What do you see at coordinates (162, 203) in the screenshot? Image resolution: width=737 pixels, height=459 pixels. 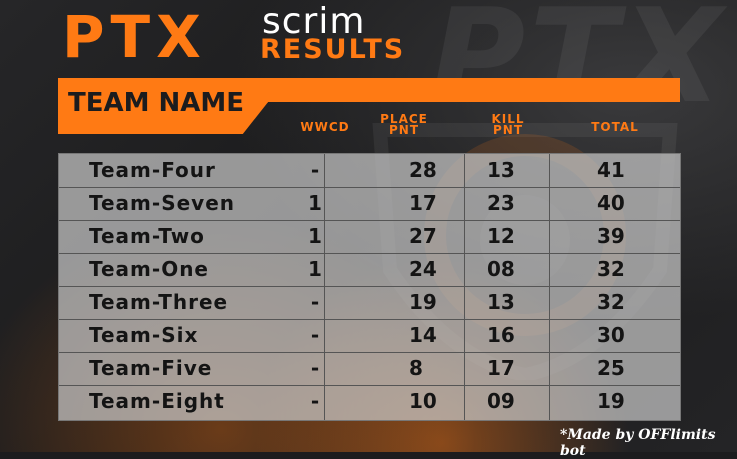 I see `team-name-cell: Team-Seven` at bounding box center [162, 203].